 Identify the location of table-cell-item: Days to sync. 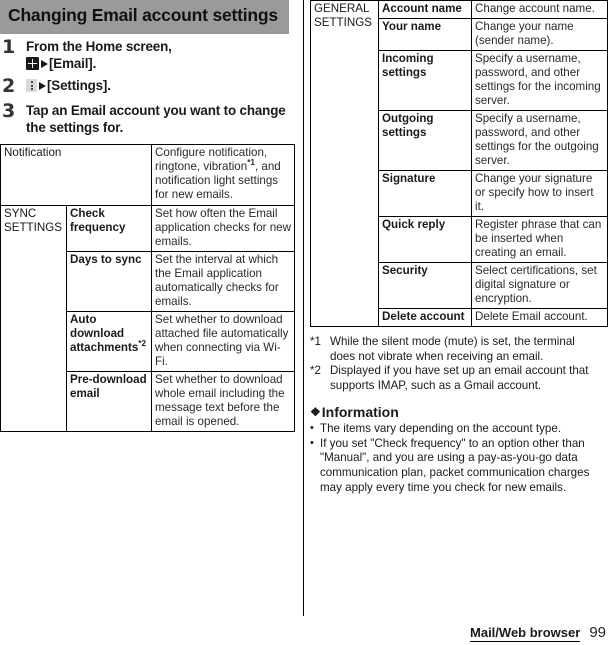
(109, 281).